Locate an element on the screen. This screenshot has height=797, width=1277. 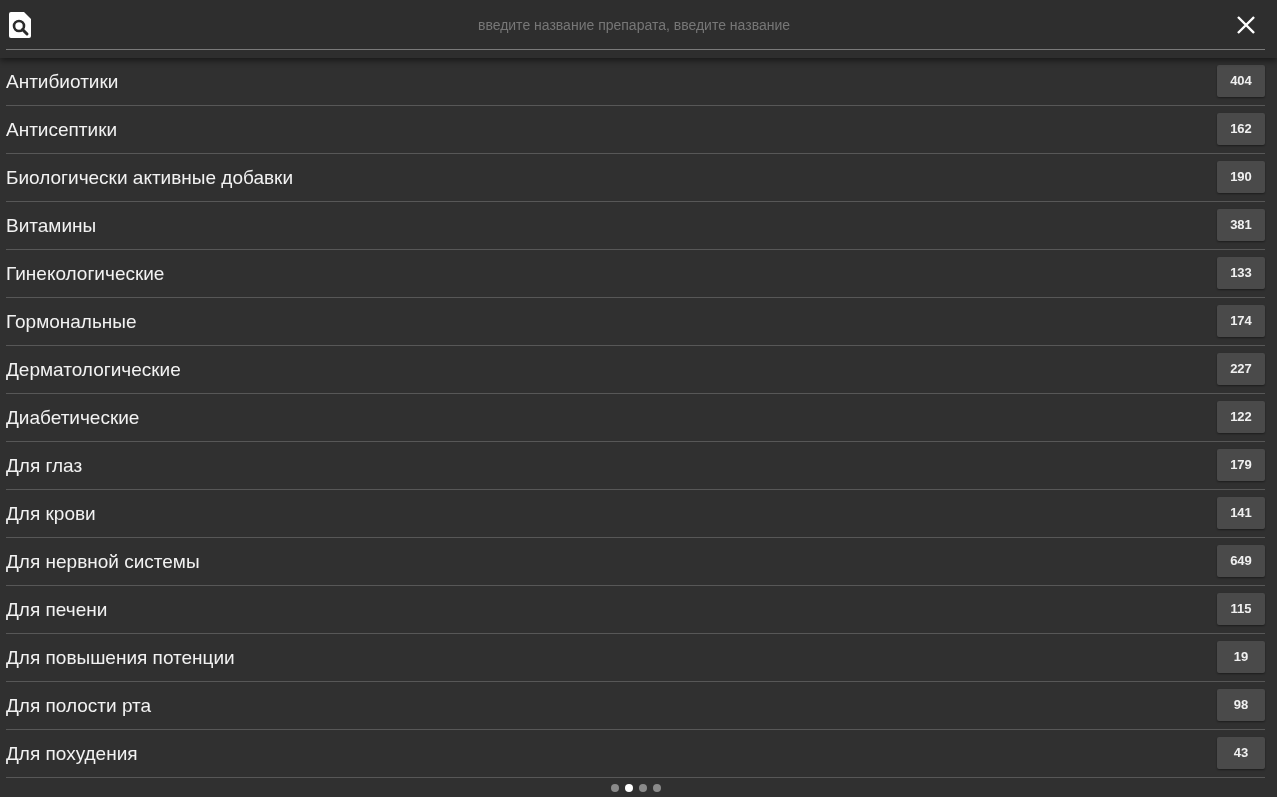
category-name: Для полости рта is located at coordinates (79, 705).